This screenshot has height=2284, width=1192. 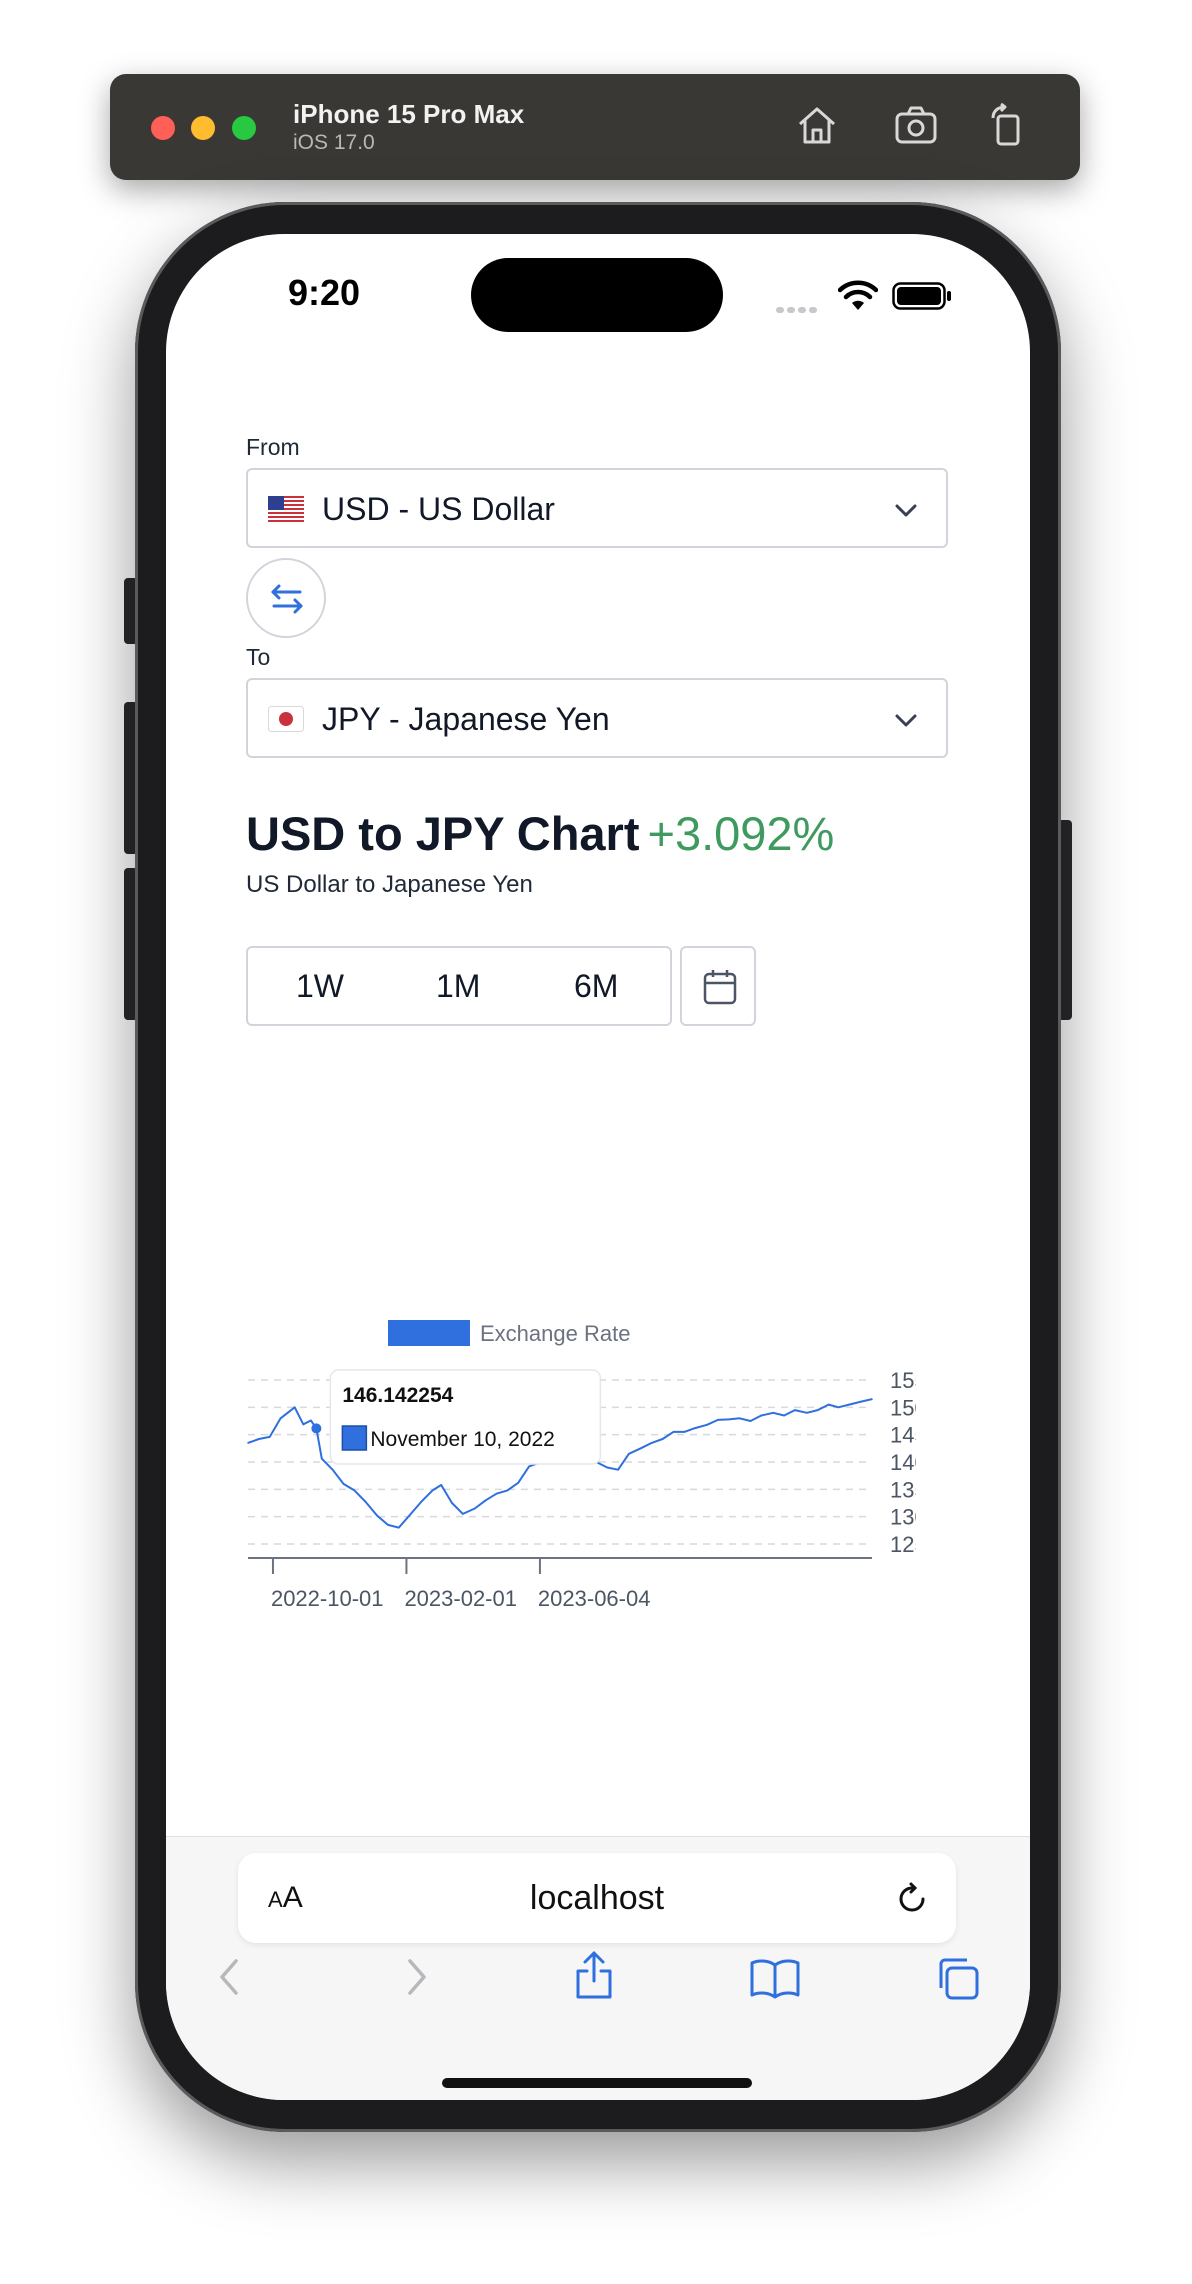 What do you see at coordinates (324, 292) in the screenshot?
I see `status-time: 9:20` at bounding box center [324, 292].